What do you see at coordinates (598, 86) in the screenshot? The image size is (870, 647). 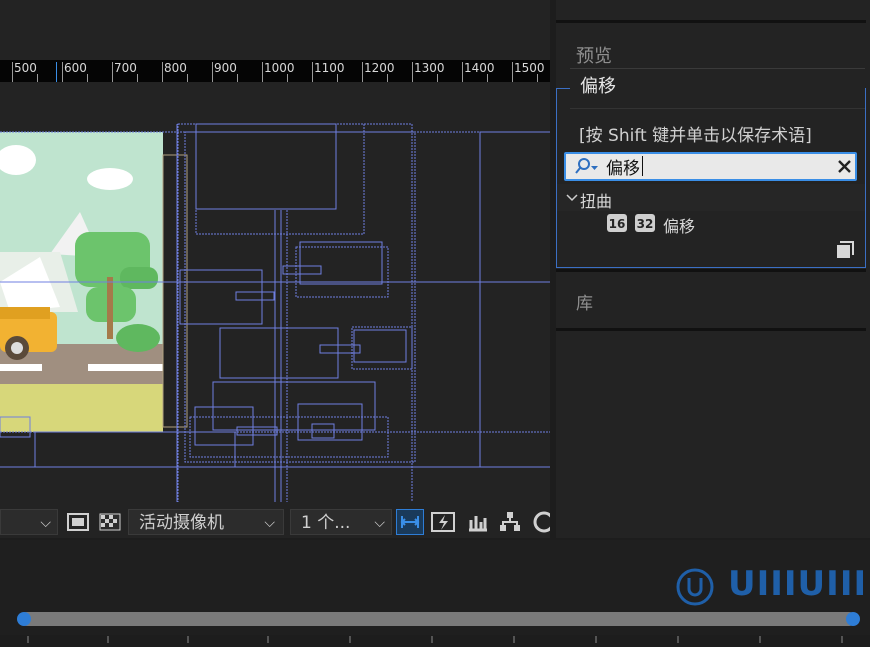 I see `popup-title: 偏移` at bounding box center [598, 86].